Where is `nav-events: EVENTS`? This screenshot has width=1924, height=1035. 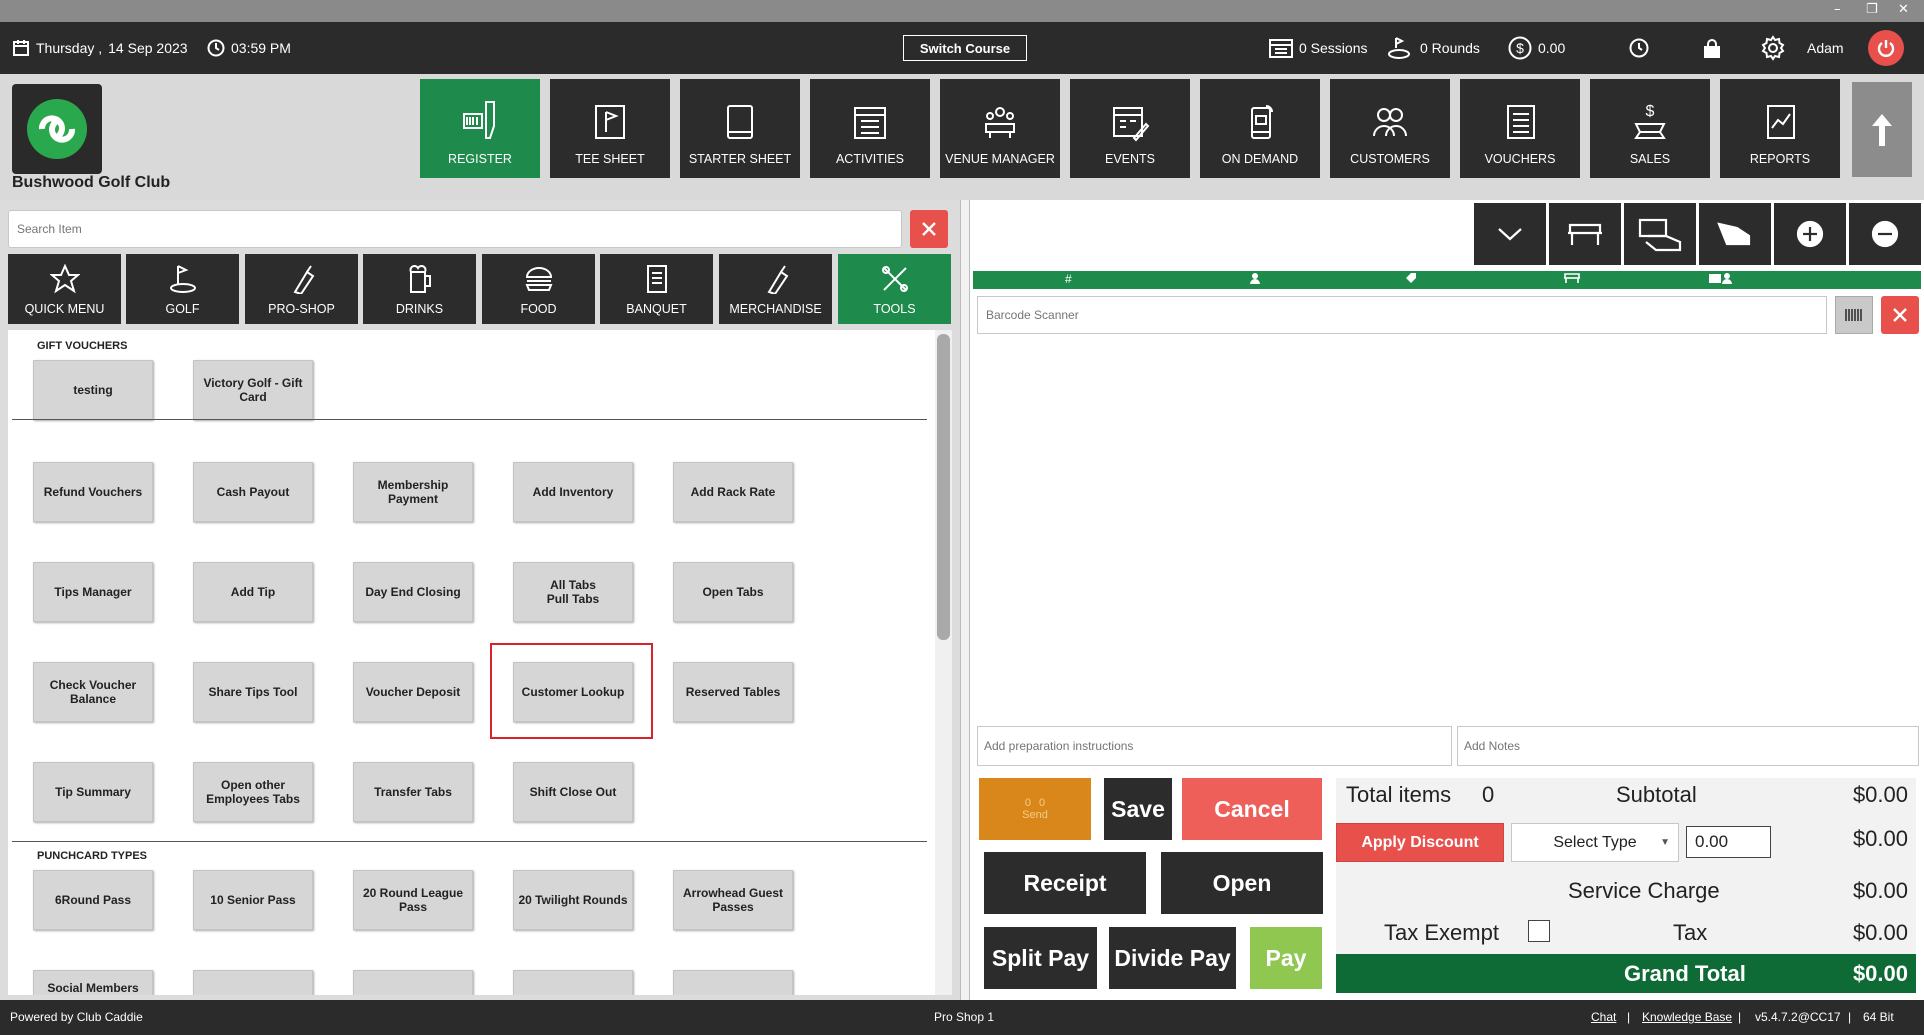
nav-events: EVENTS is located at coordinates (1130, 128).